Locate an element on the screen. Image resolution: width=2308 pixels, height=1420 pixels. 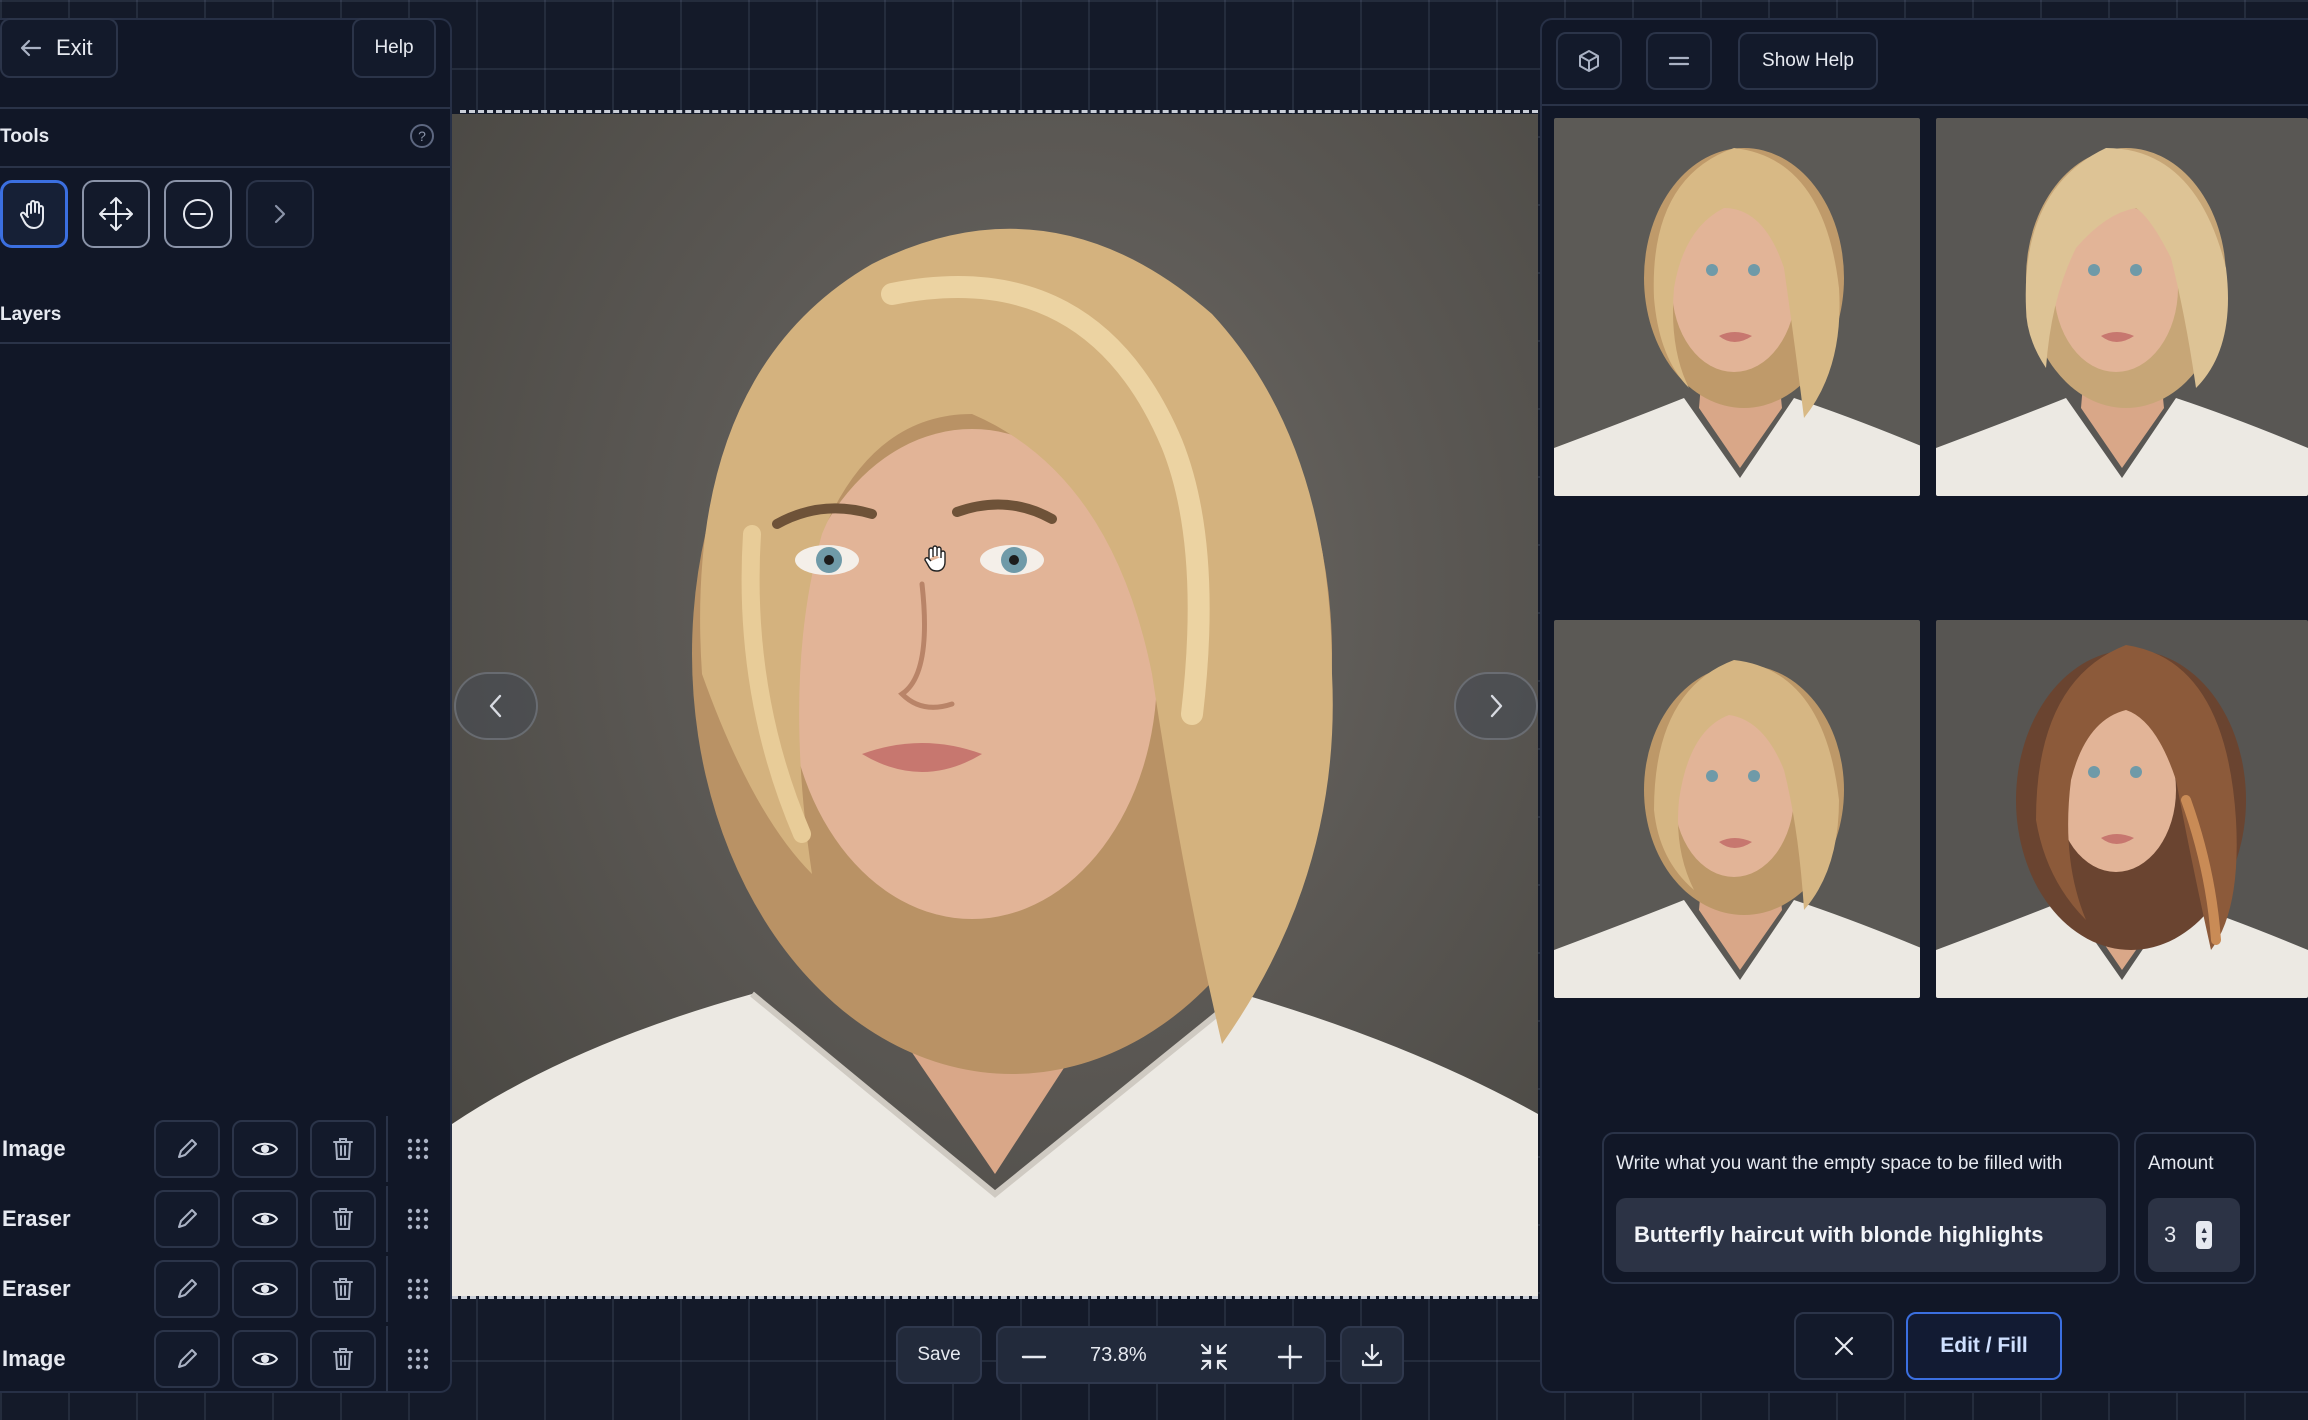
save-button: Save is located at coordinates (939, 1355).